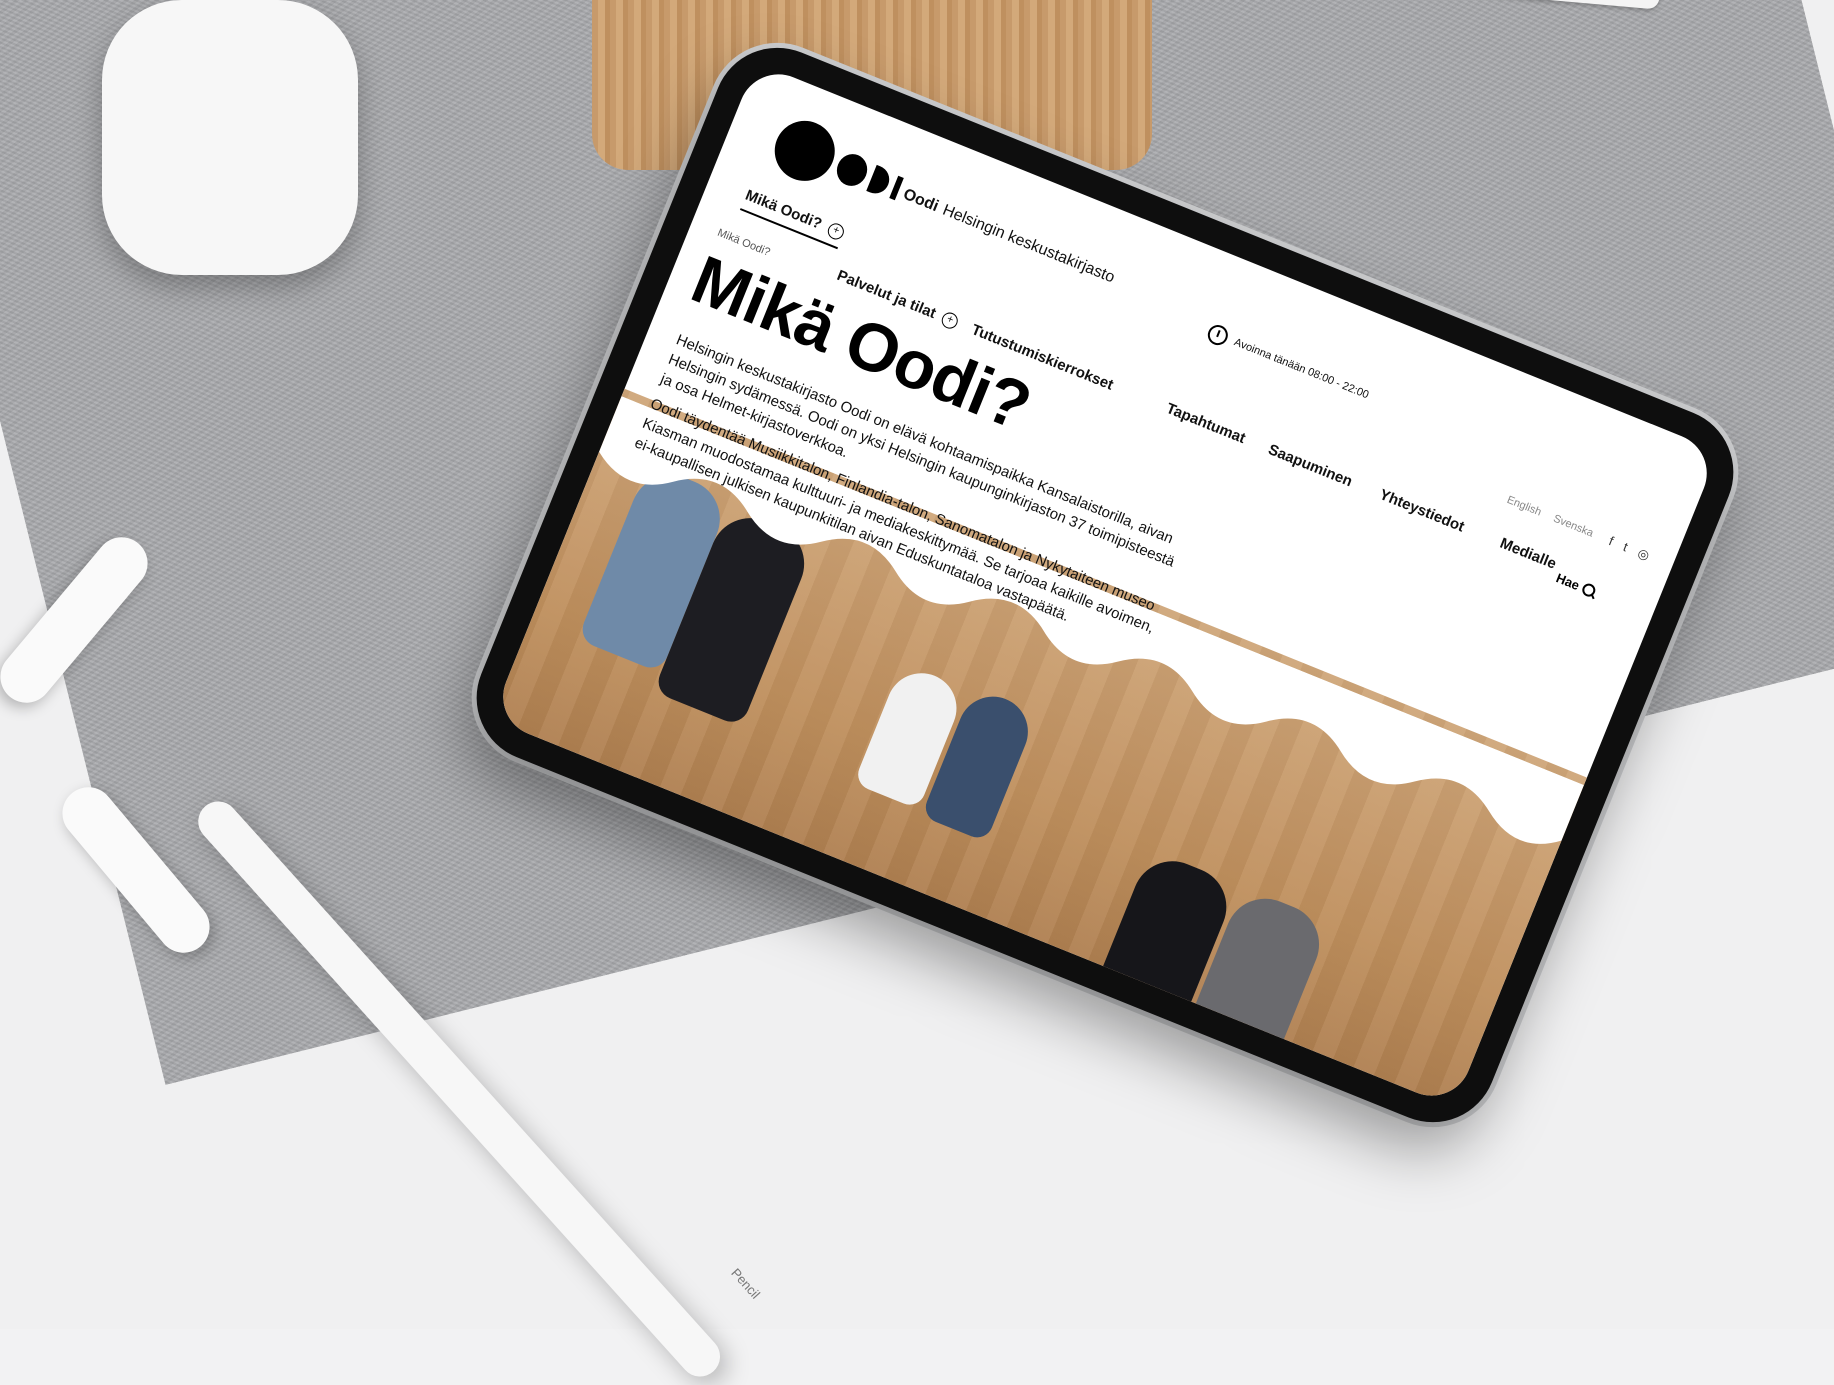  What do you see at coordinates (1611, 541) in the screenshot?
I see `facebook-icon: f` at bounding box center [1611, 541].